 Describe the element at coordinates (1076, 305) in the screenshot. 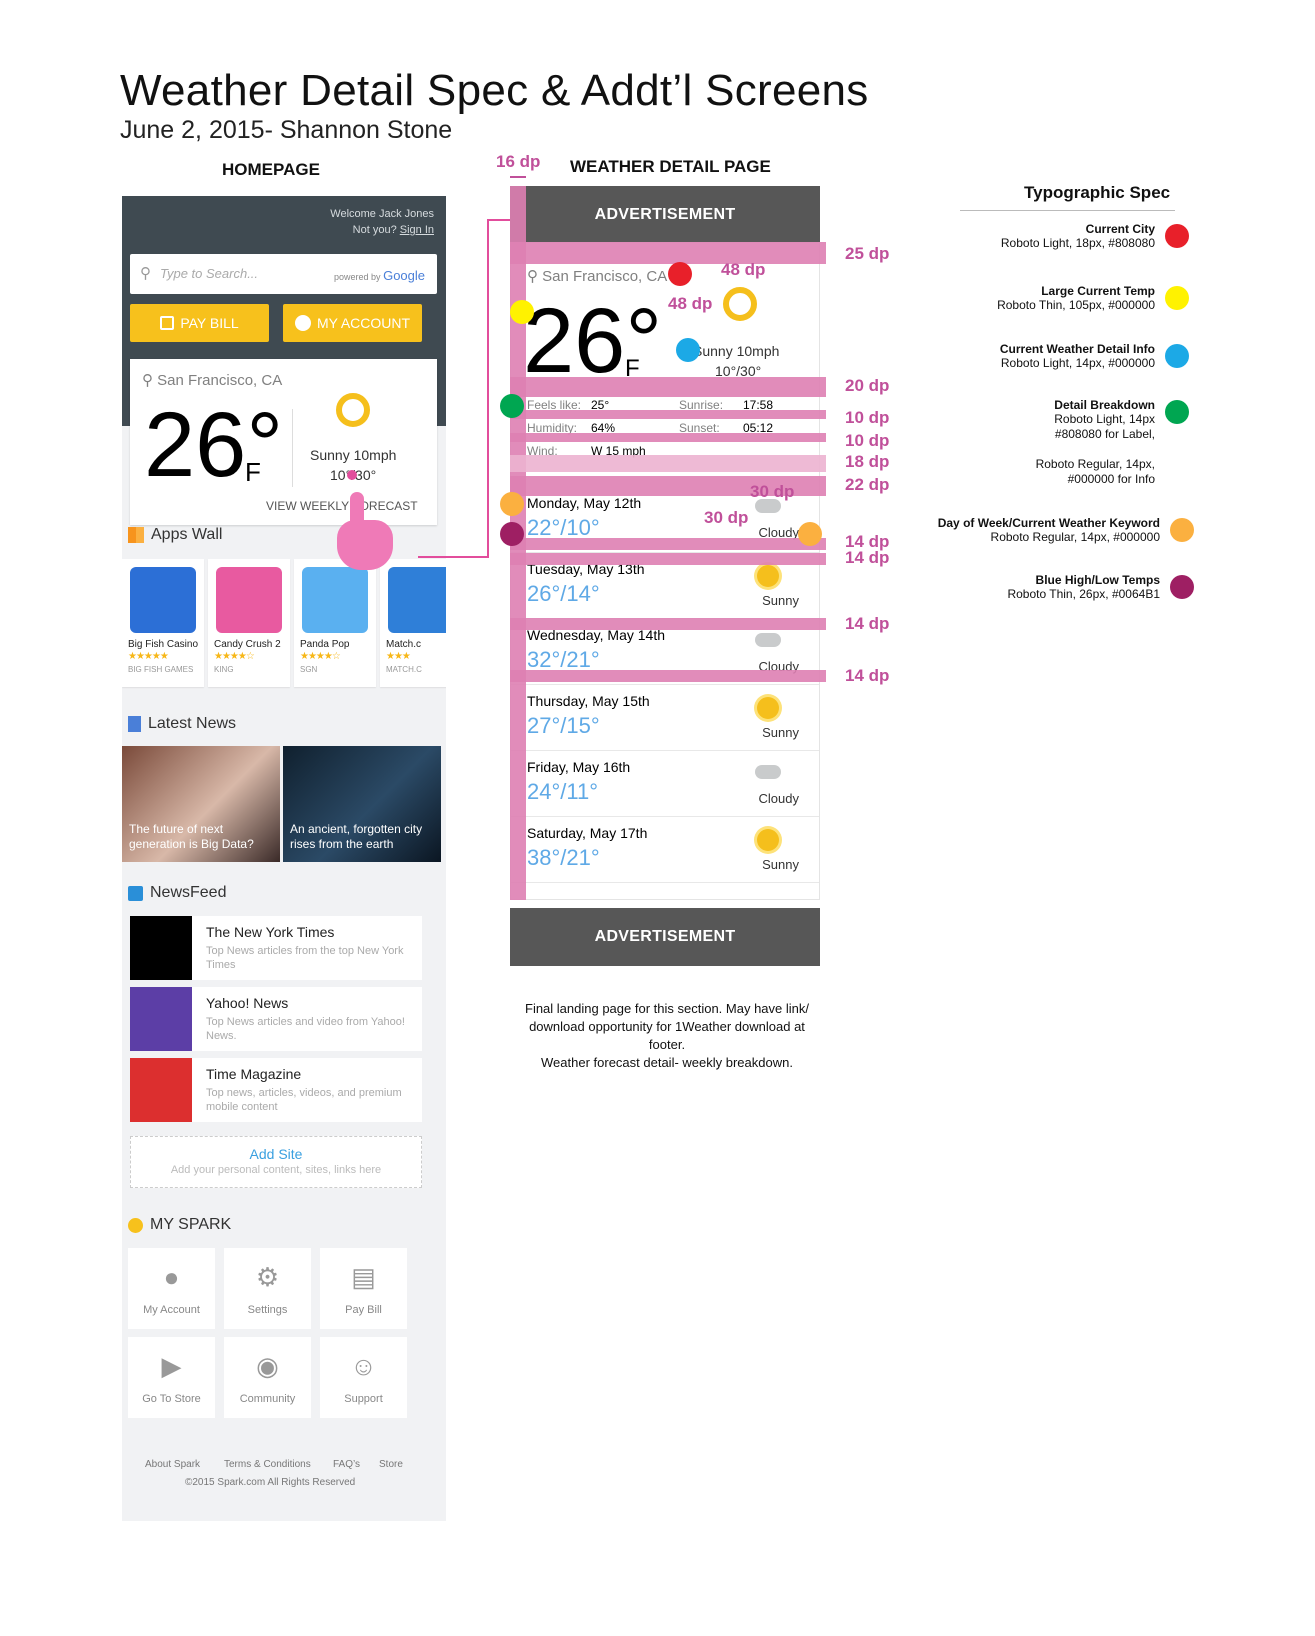

I see `spec-desc: Roboto Thin, 105px, #000000` at that location.